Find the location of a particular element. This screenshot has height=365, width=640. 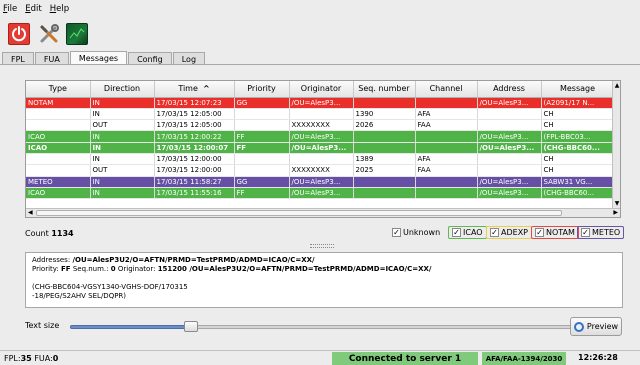

horizontal-scroll-thumb is located at coordinates (299, 213).